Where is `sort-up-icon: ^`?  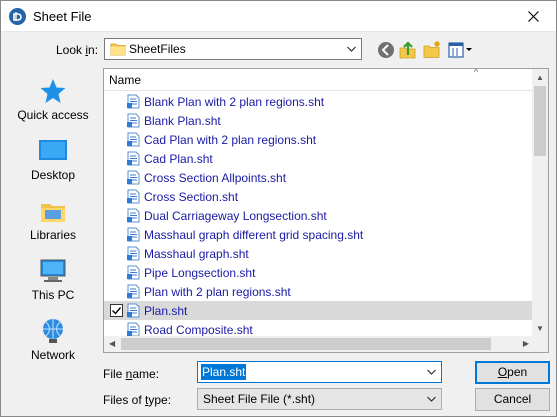 sort-up-icon: ^ is located at coordinates (476, 72).